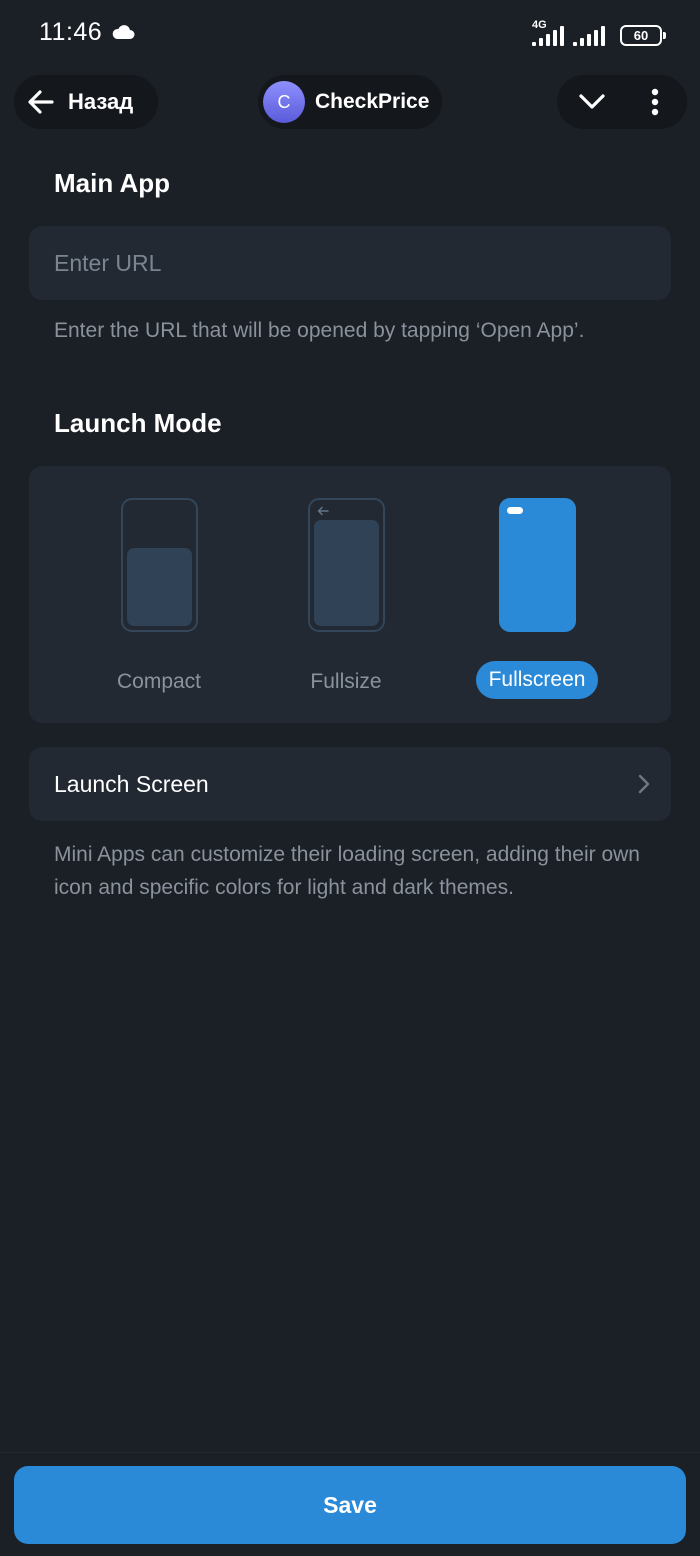  What do you see at coordinates (548, 36) in the screenshot?
I see `signal-icon` at bounding box center [548, 36].